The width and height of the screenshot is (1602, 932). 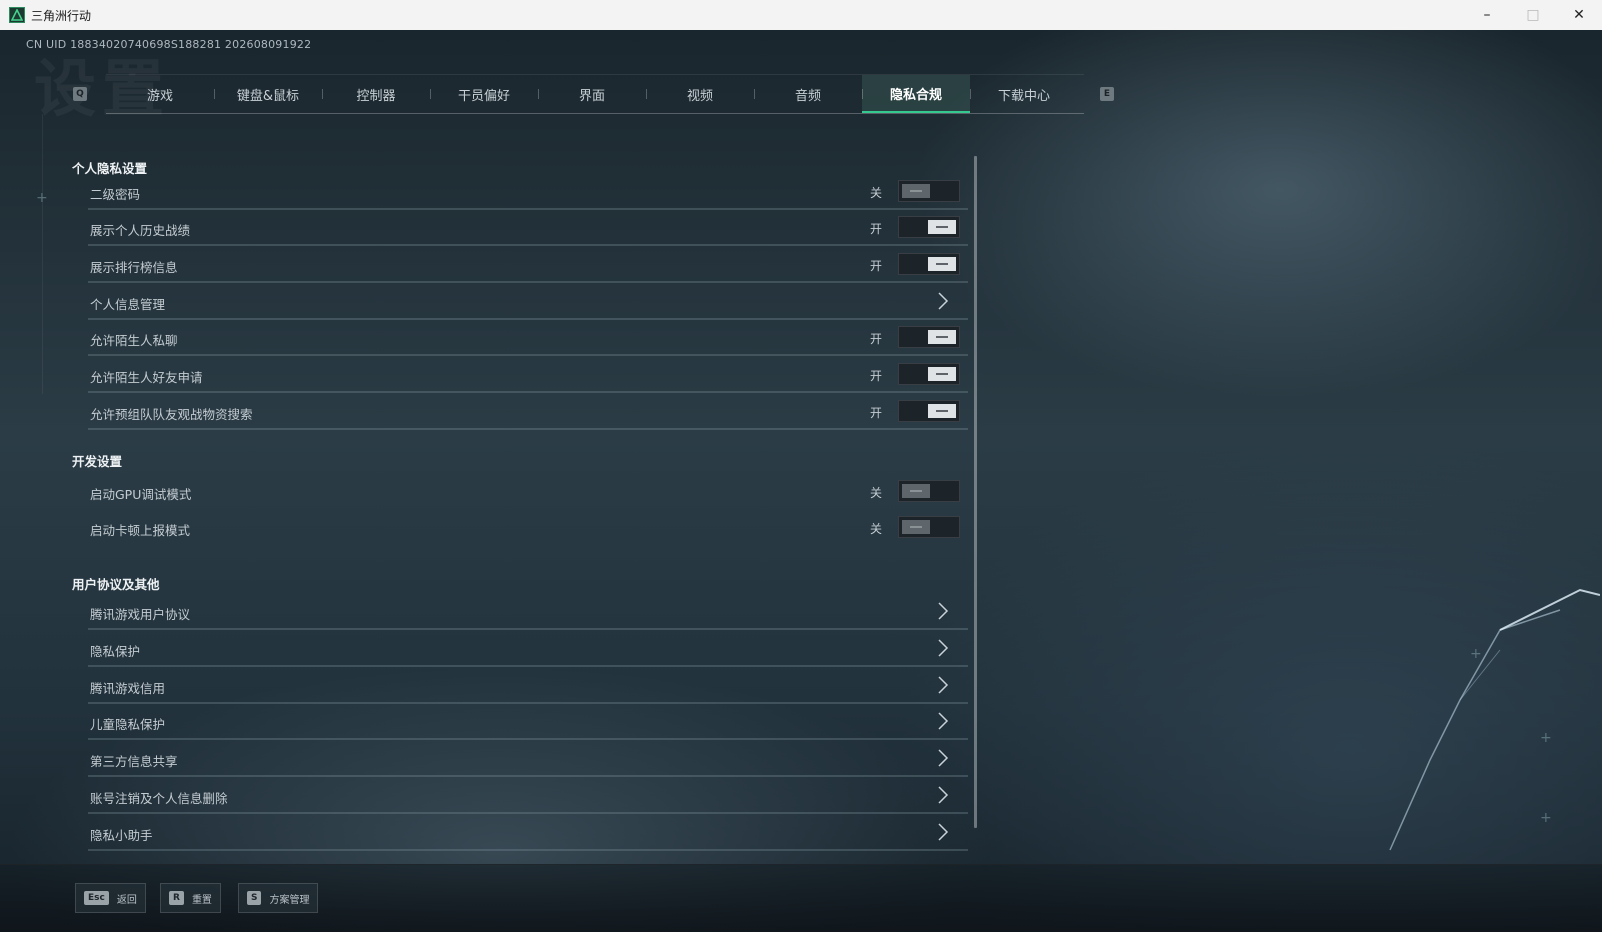 What do you see at coordinates (528, 759) in the screenshot?
I see `setting-row-third-party-sharing: 第三方信息共享` at bounding box center [528, 759].